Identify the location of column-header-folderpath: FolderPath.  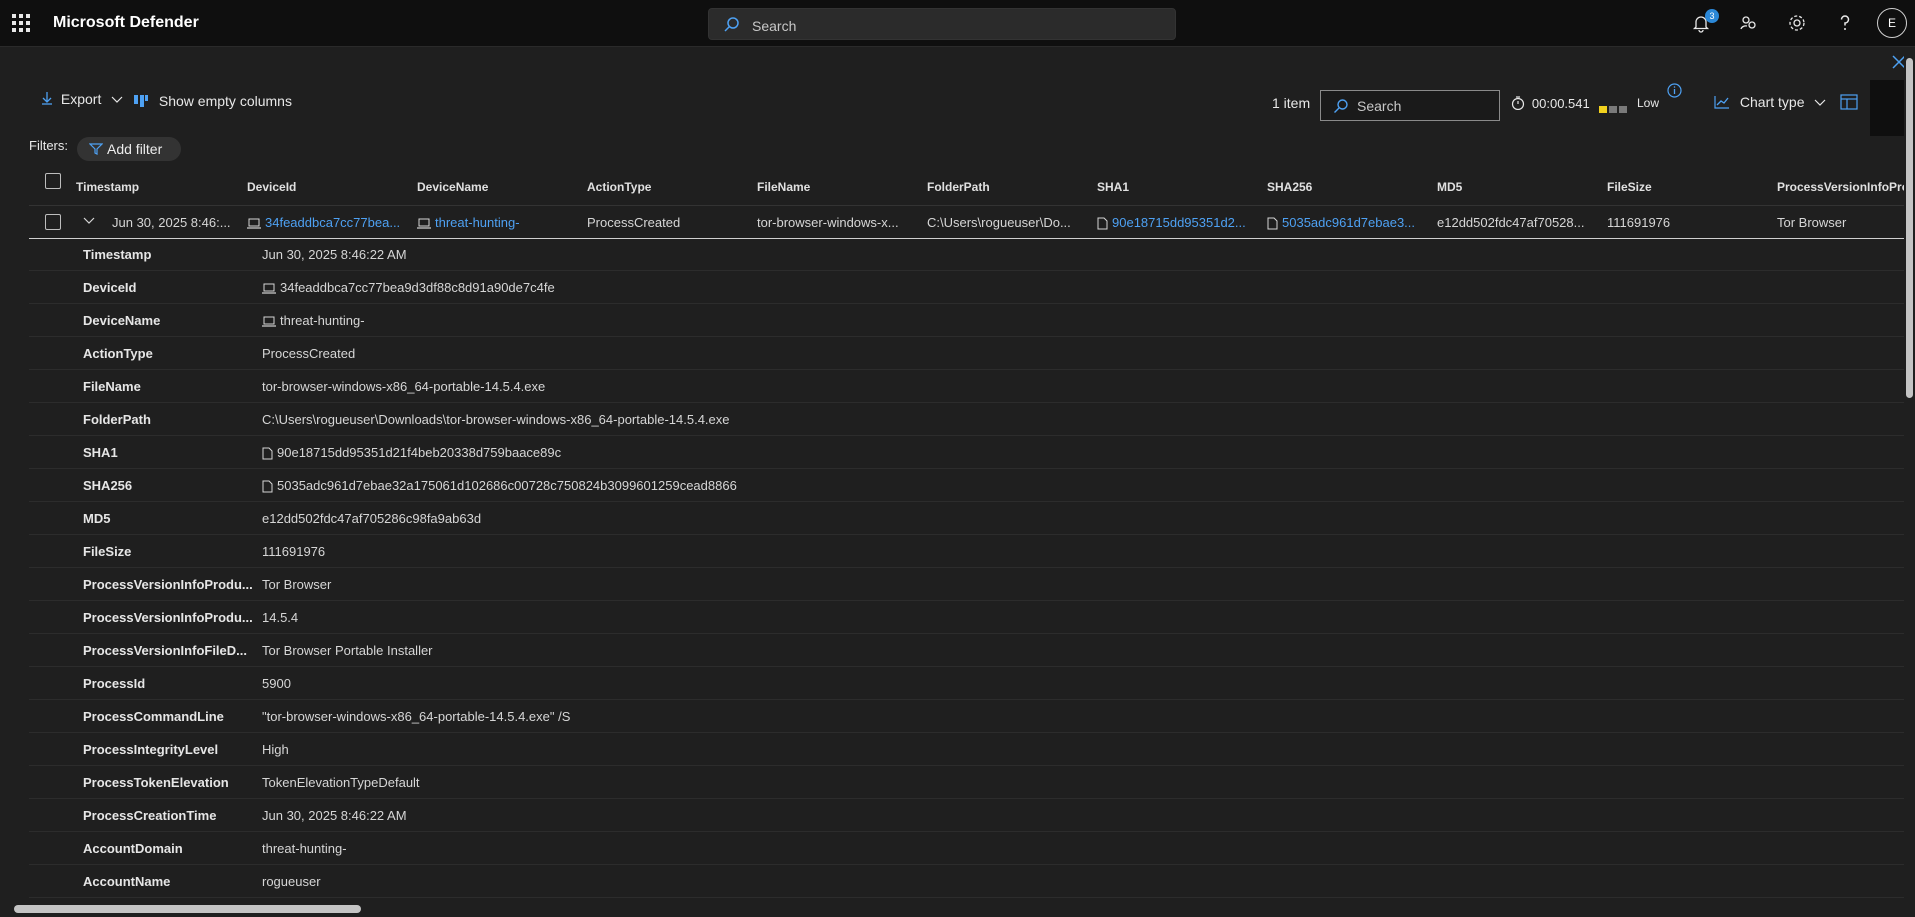
(1007, 187).